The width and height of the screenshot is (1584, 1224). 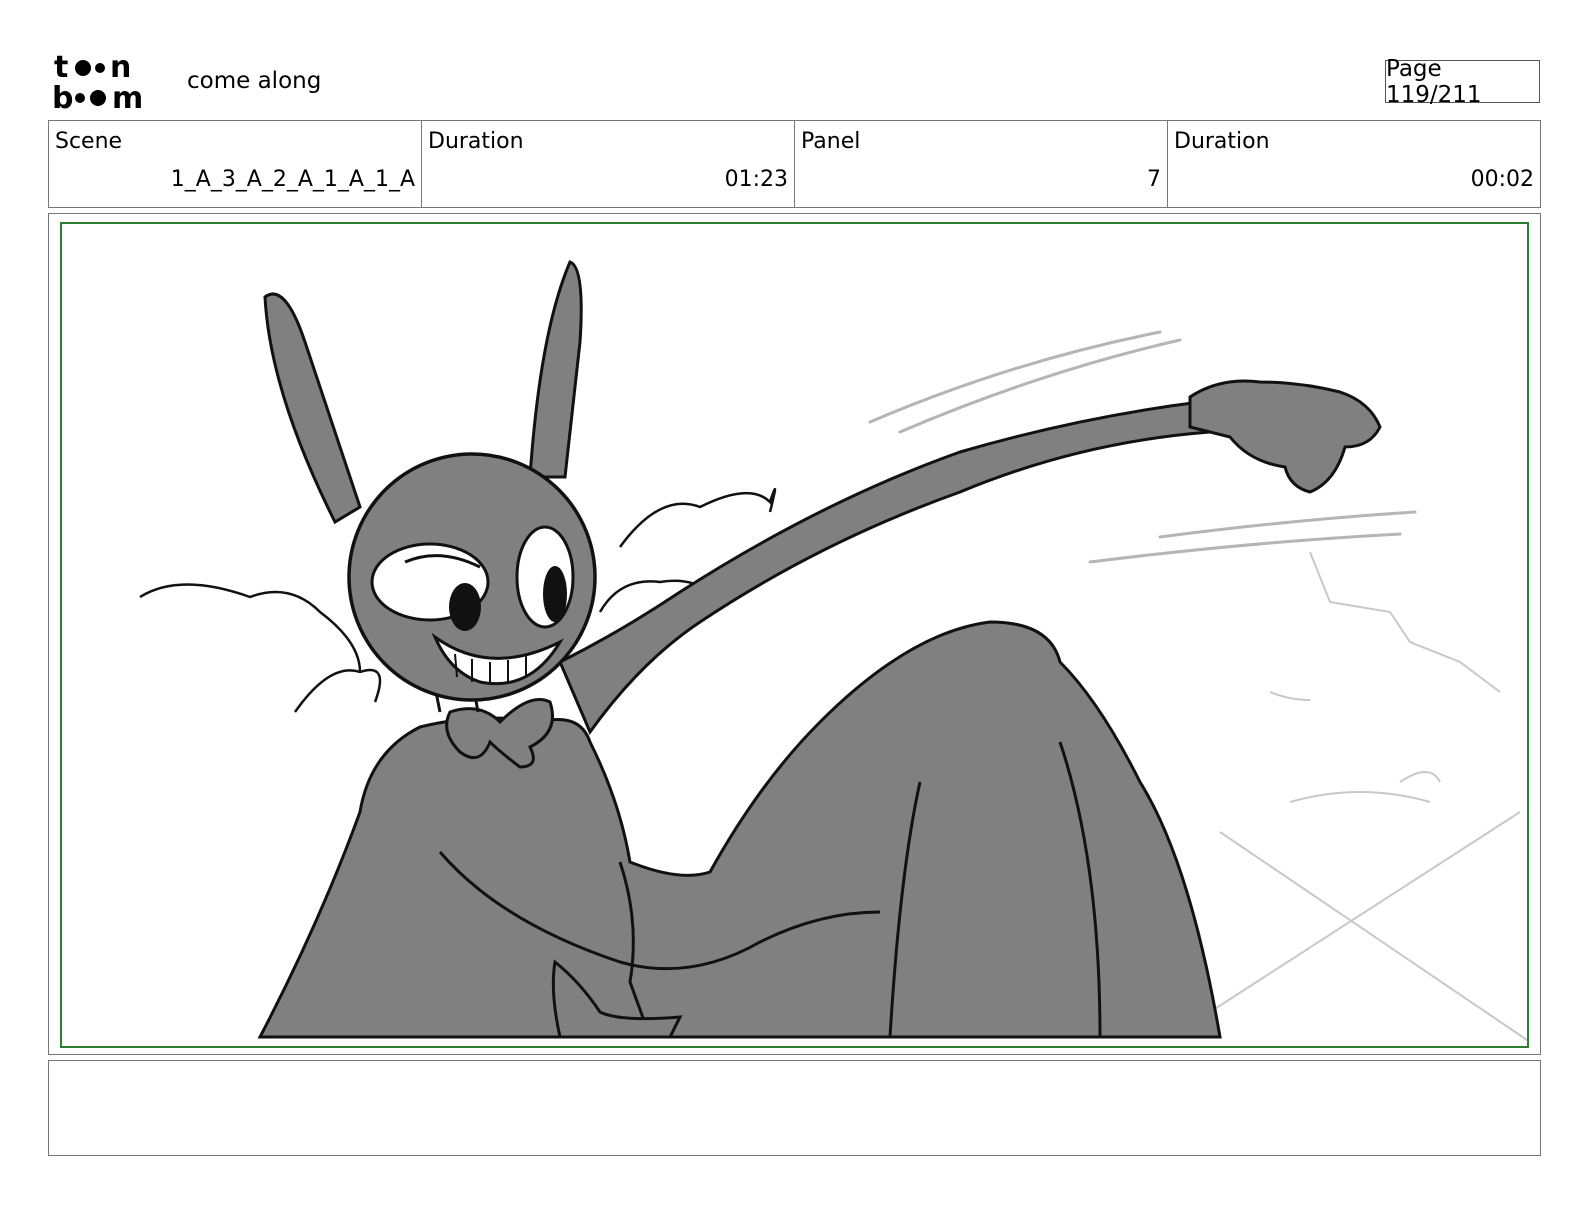 I want to click on project-title: come along, so click(x=254, y=81).